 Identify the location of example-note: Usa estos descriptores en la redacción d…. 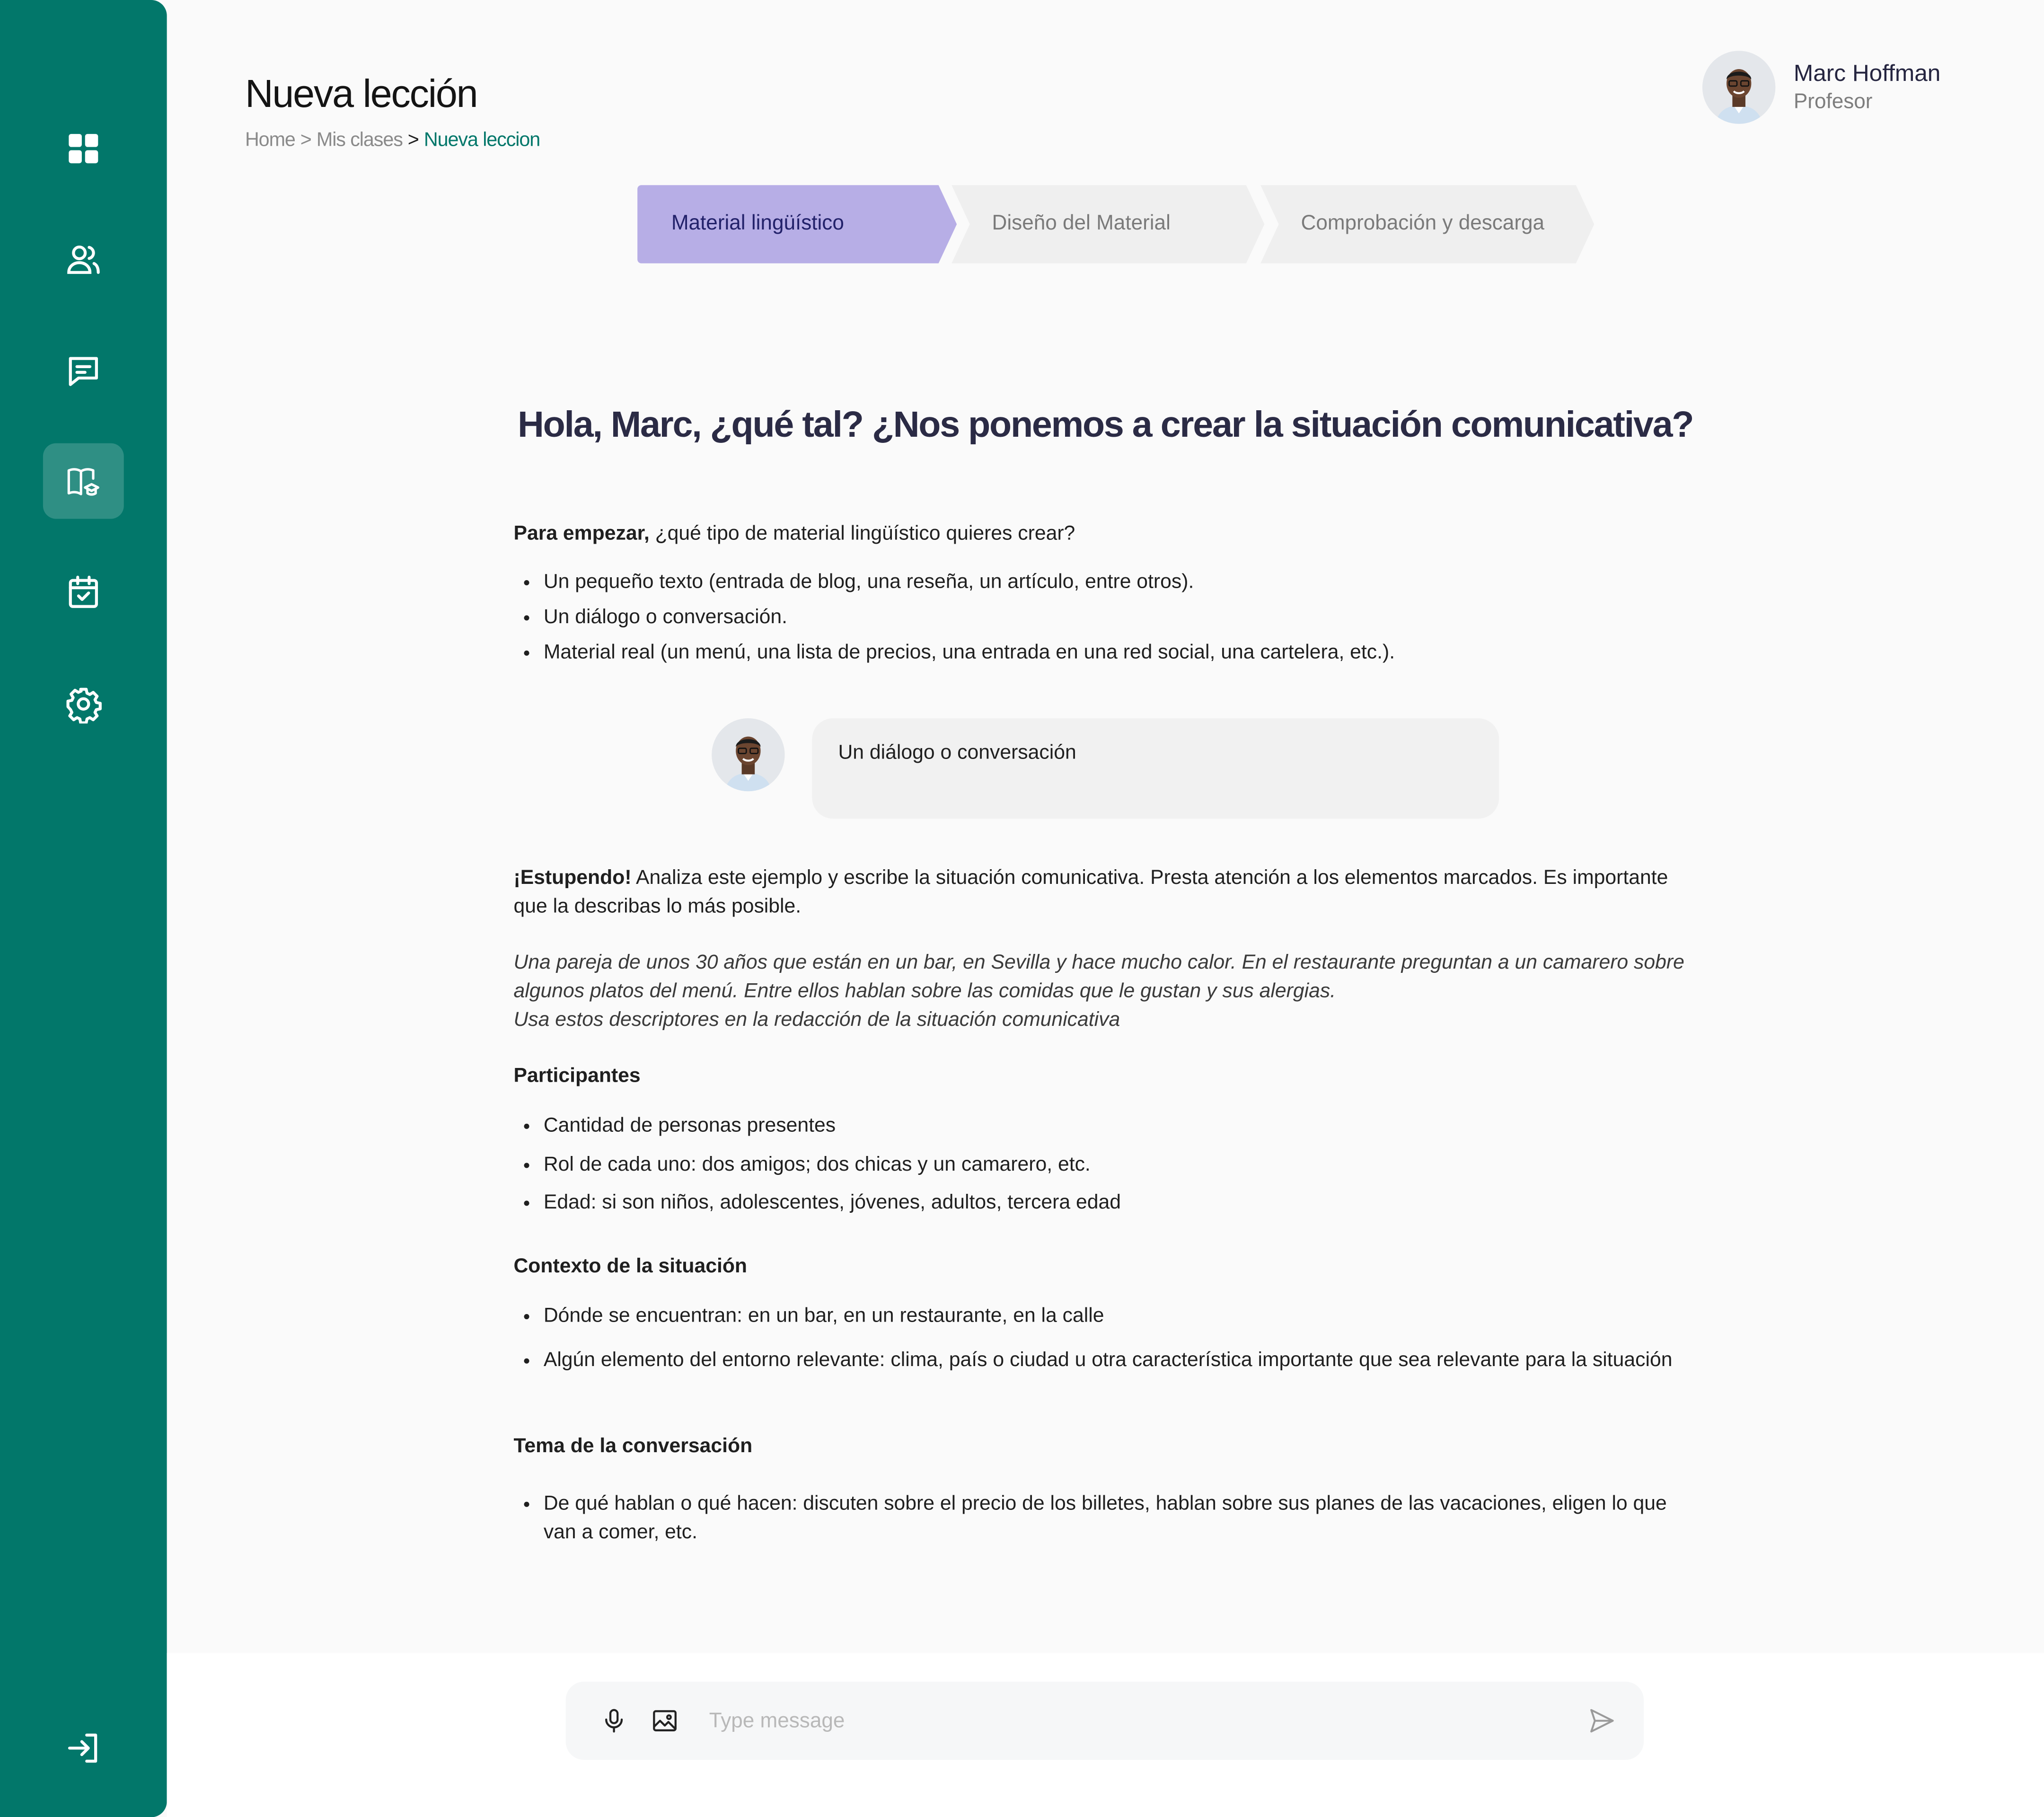
(816, 1021).